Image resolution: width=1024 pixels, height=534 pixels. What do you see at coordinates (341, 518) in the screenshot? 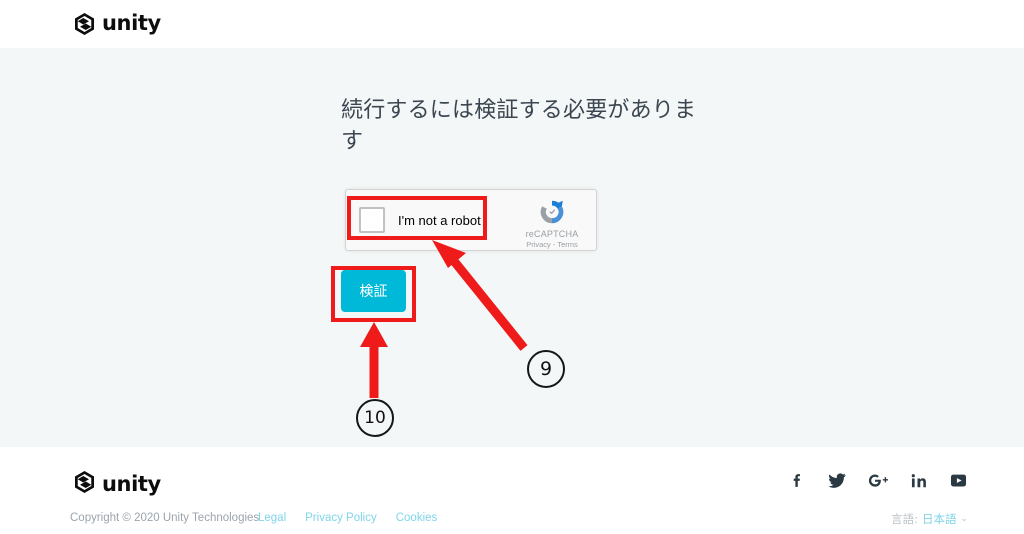
I see `footer-link-privacy-policy: Privacy Policy` at bounding box center [341, 518].